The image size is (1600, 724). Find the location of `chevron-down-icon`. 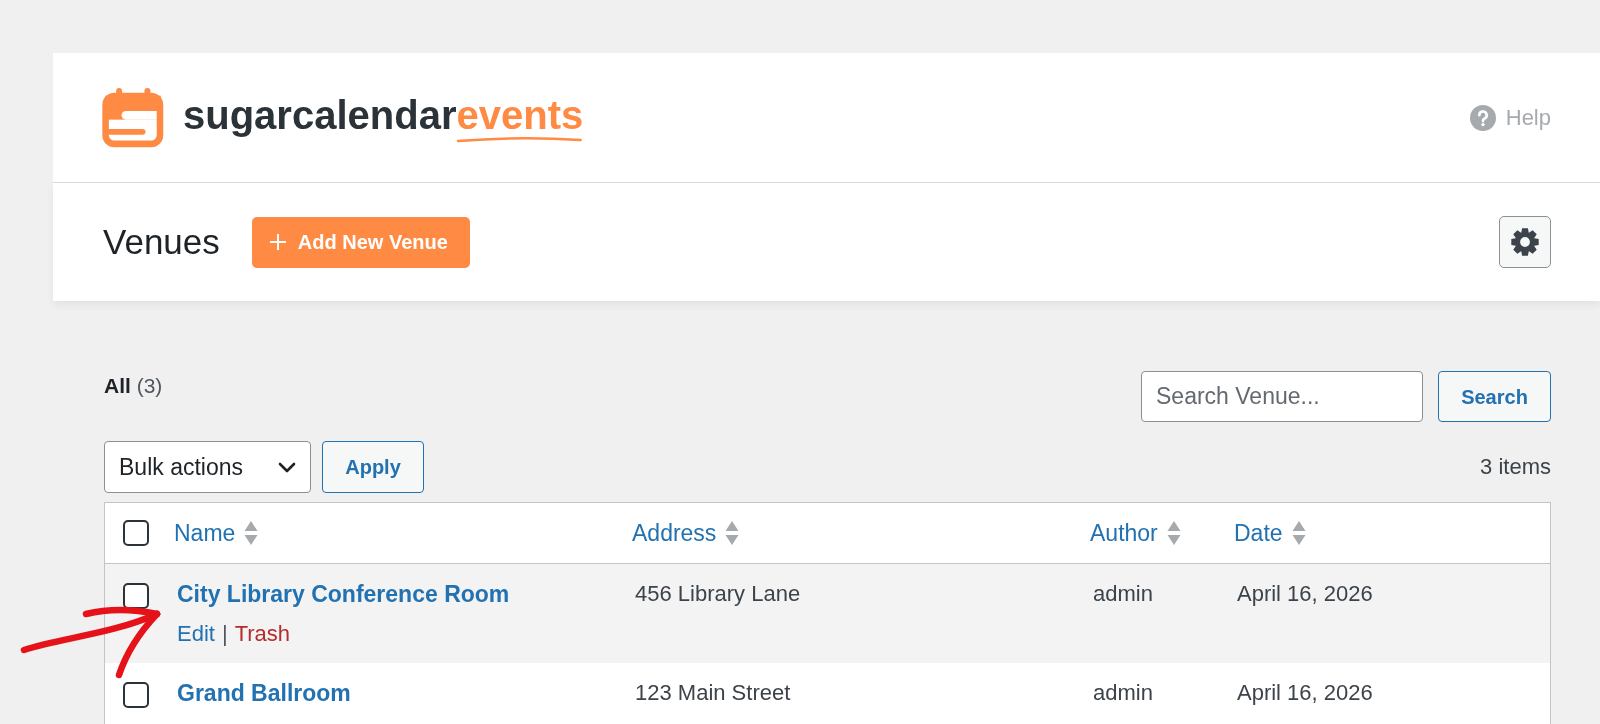

chevron-down-icon is located at coordinates (287, 467).